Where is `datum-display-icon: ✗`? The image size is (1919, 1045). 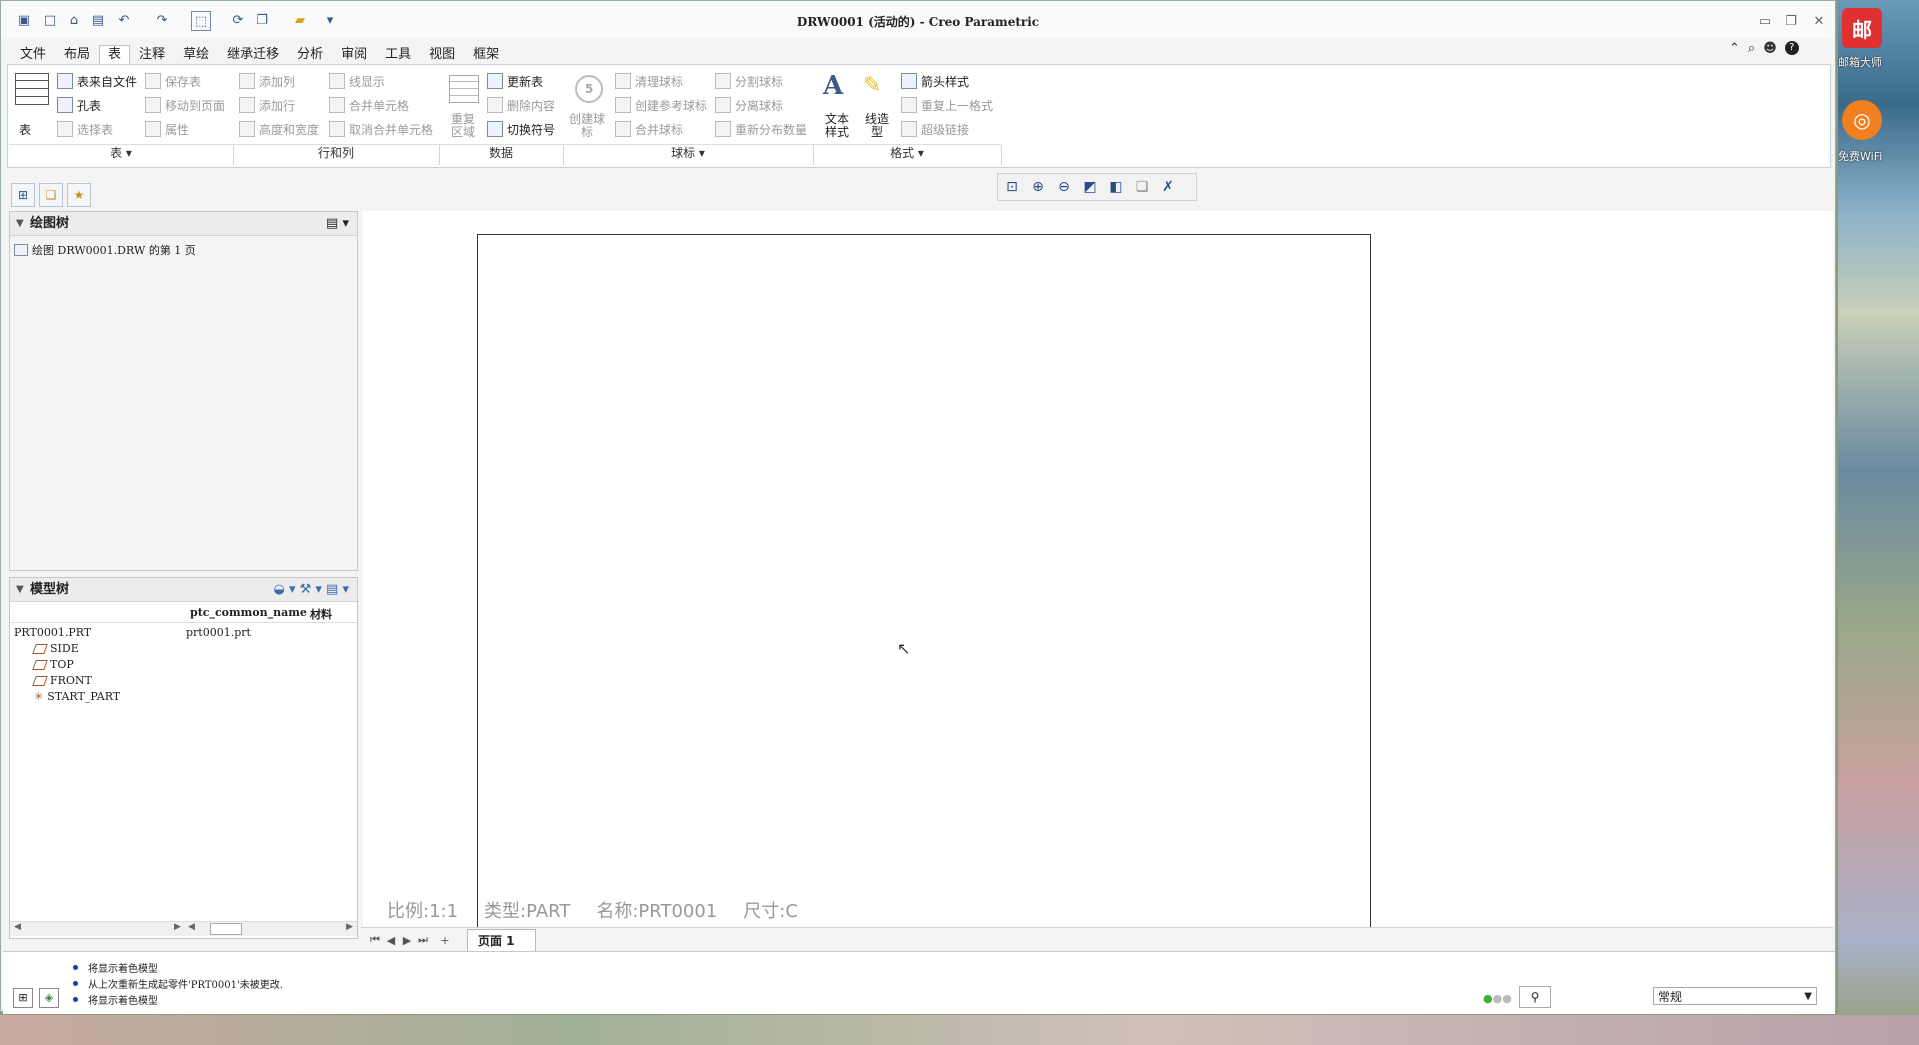 datum-display-icon: ✗ is located at coordinates (1168, 187).